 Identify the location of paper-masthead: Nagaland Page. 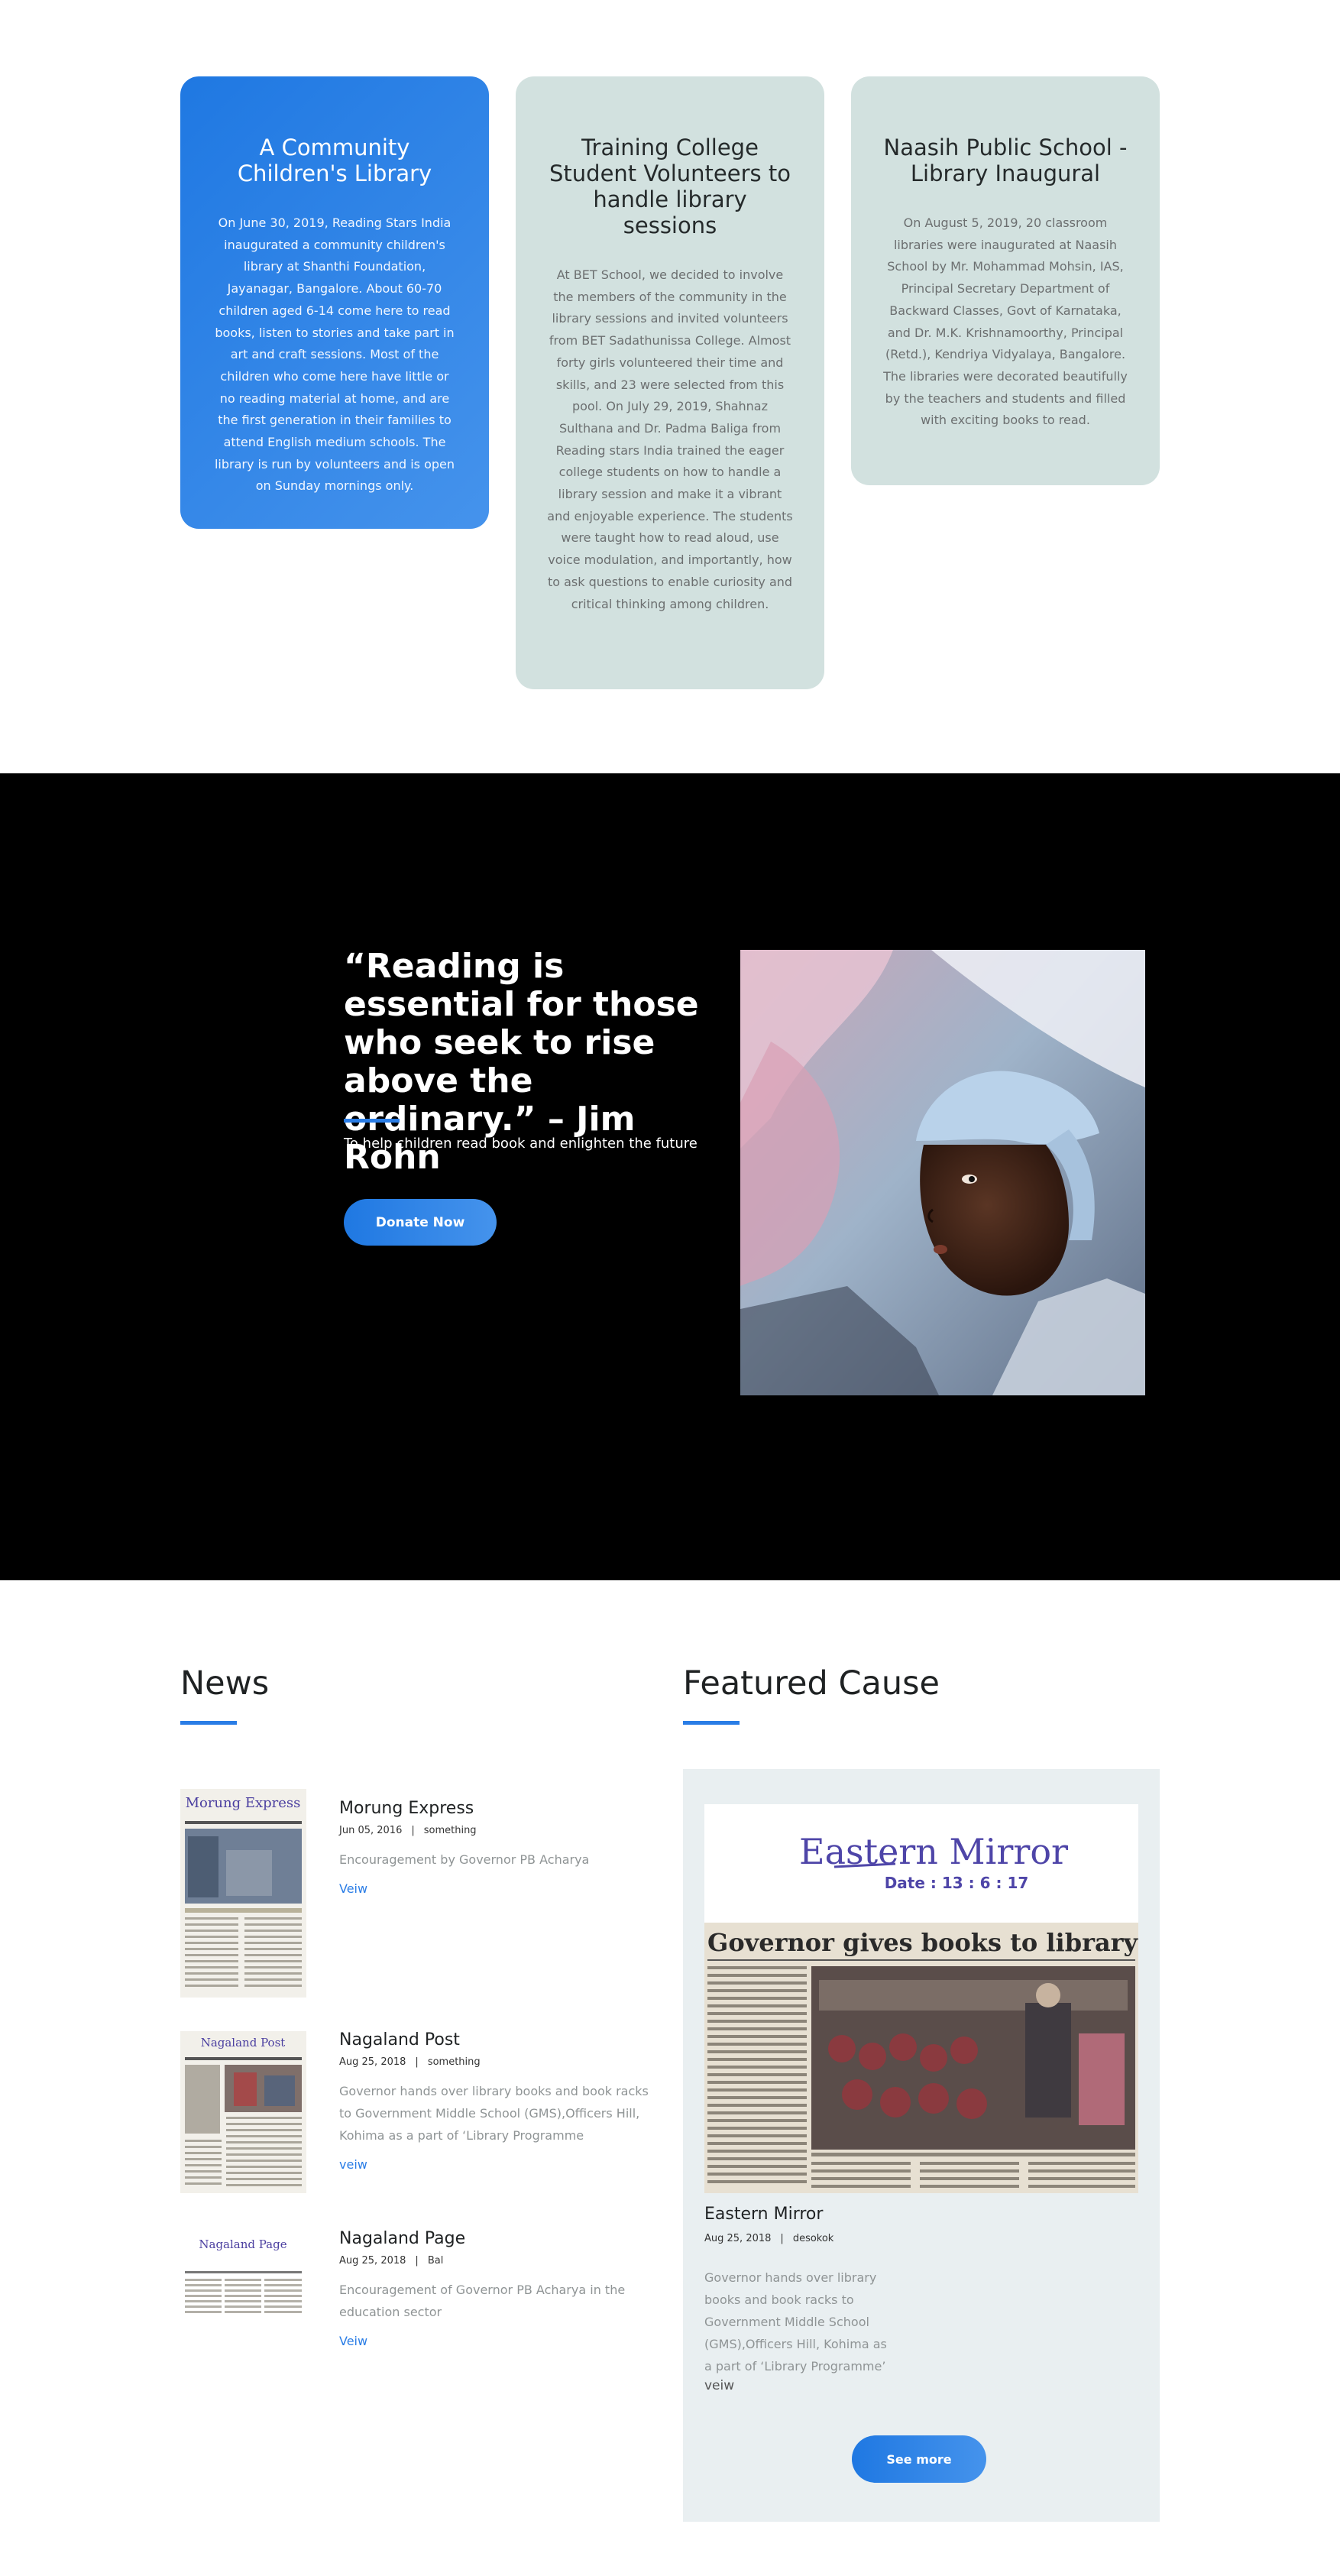
(243, 2244).